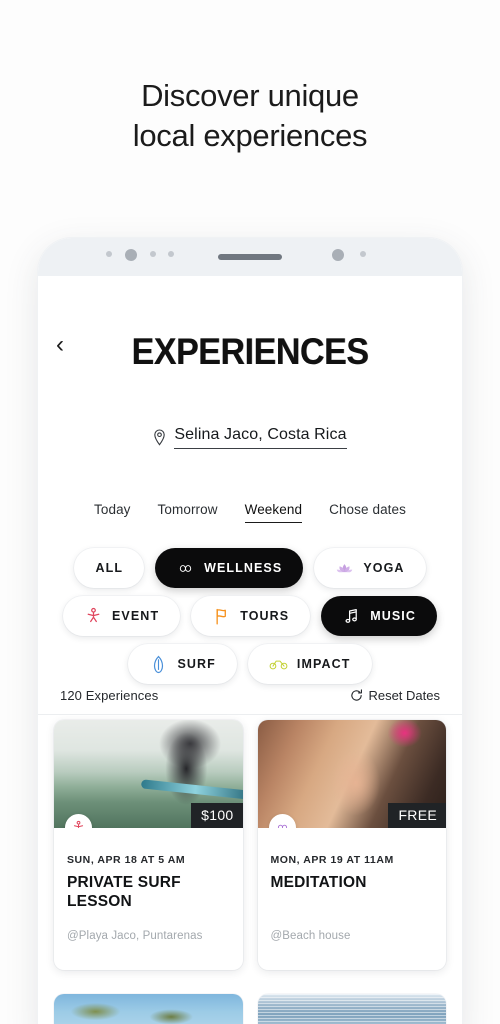 This screenshot has height=1024, width=500. Describe the element at coordinates (265, 616) in the screenshot. I see `chip-tours-label: TOURS` at that location.